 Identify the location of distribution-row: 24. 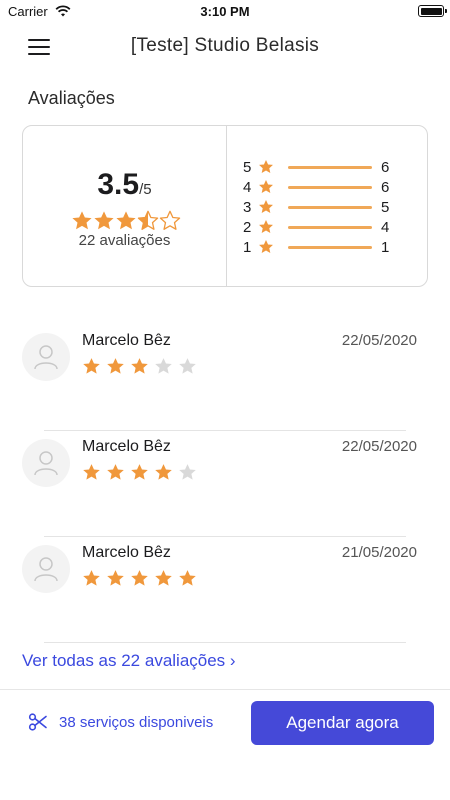
(328, 228).